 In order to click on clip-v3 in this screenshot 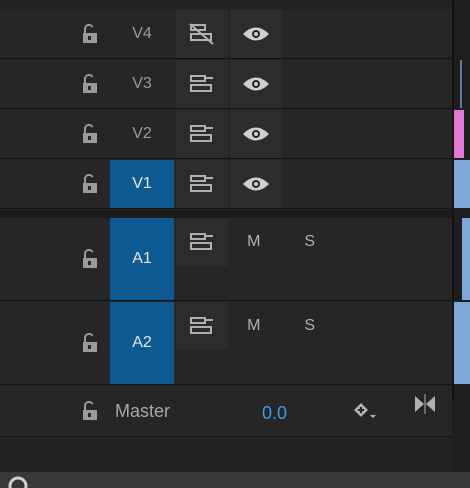, I will do `click(461, 84)`.